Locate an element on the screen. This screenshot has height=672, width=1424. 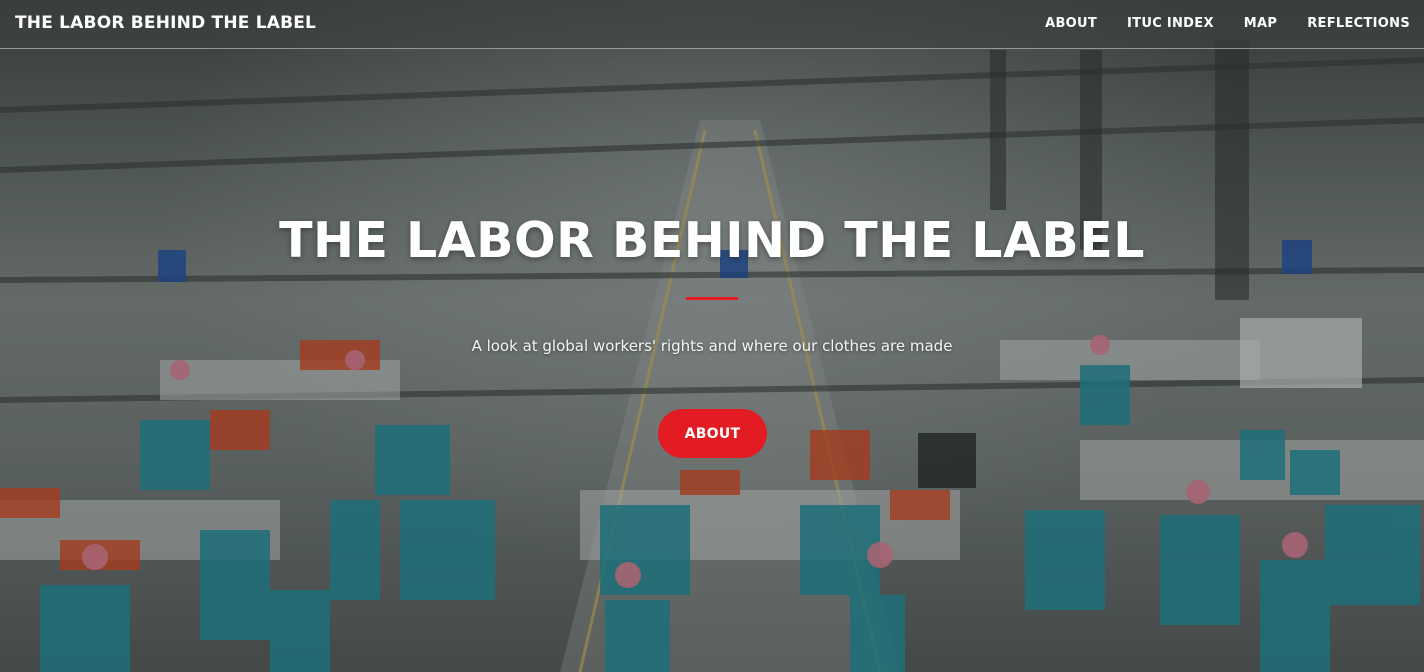
hero-title: THE LABOR BEHIND THE LABEL is located at coordinates (712, 240).